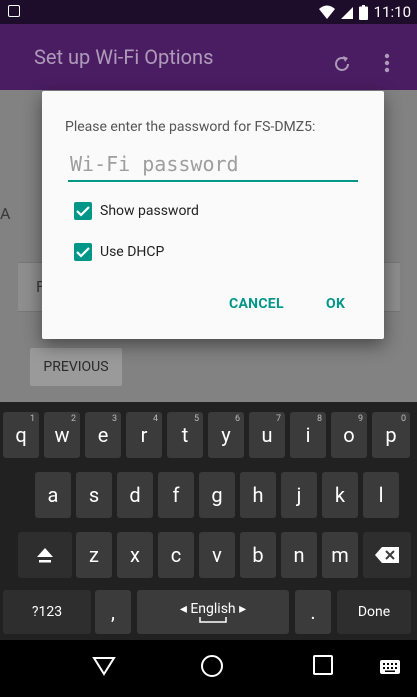 The width and height of the screenshot is (417, 697). I want to click on key-hint: 5, so click(196, 419).